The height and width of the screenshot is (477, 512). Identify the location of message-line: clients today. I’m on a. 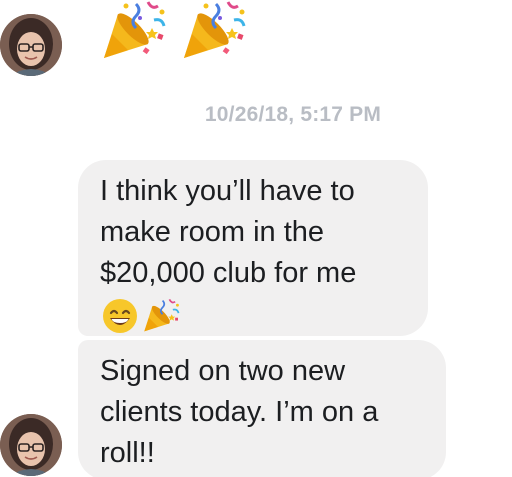
(239, 412).